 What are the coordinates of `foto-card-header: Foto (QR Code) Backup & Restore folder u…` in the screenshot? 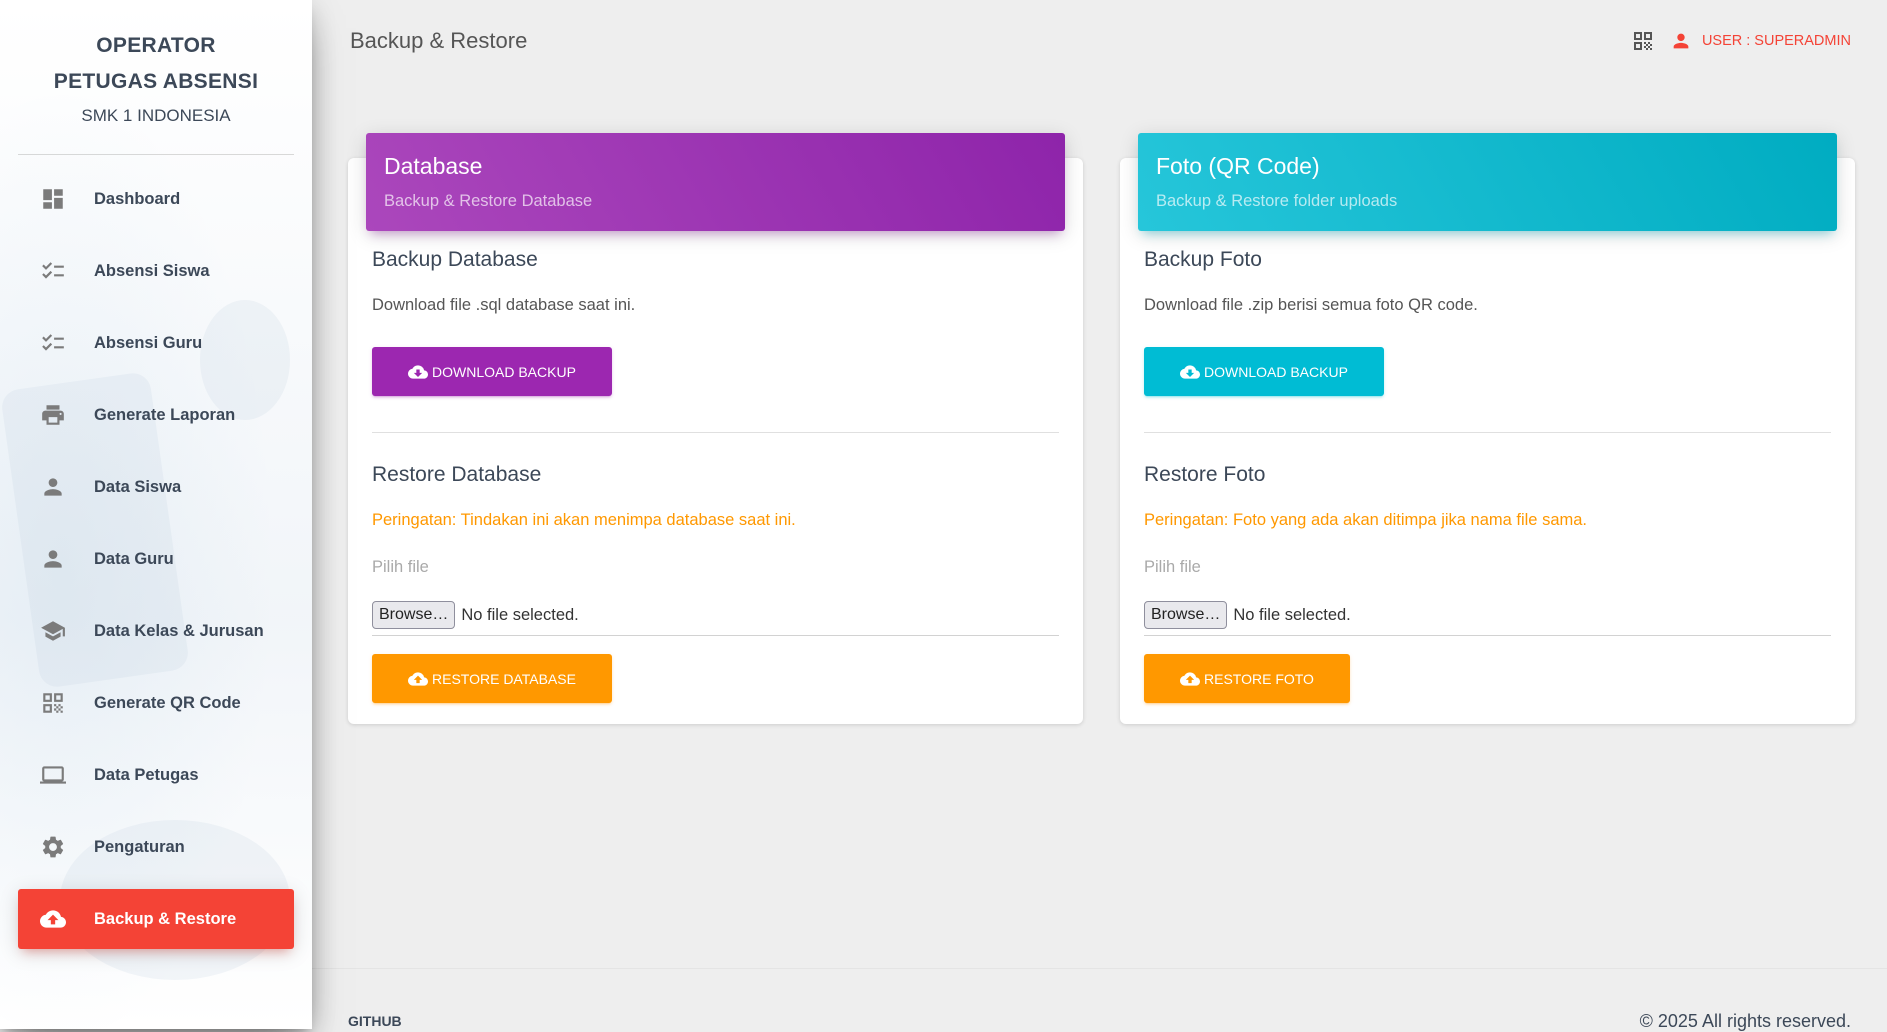 It's located at (1487, 182).